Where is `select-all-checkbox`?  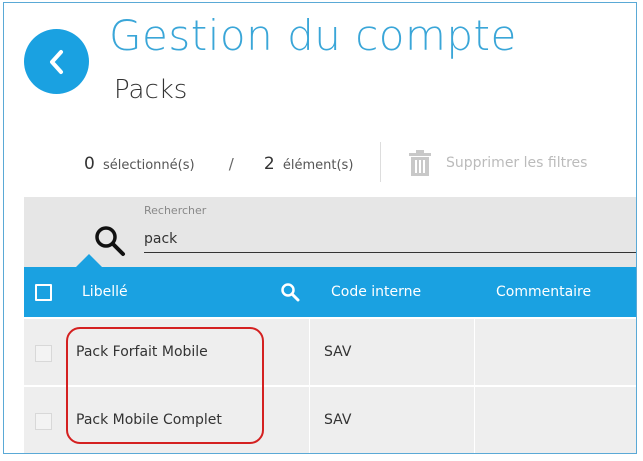
select-all-checkbox is located at coordinates (43, 292).